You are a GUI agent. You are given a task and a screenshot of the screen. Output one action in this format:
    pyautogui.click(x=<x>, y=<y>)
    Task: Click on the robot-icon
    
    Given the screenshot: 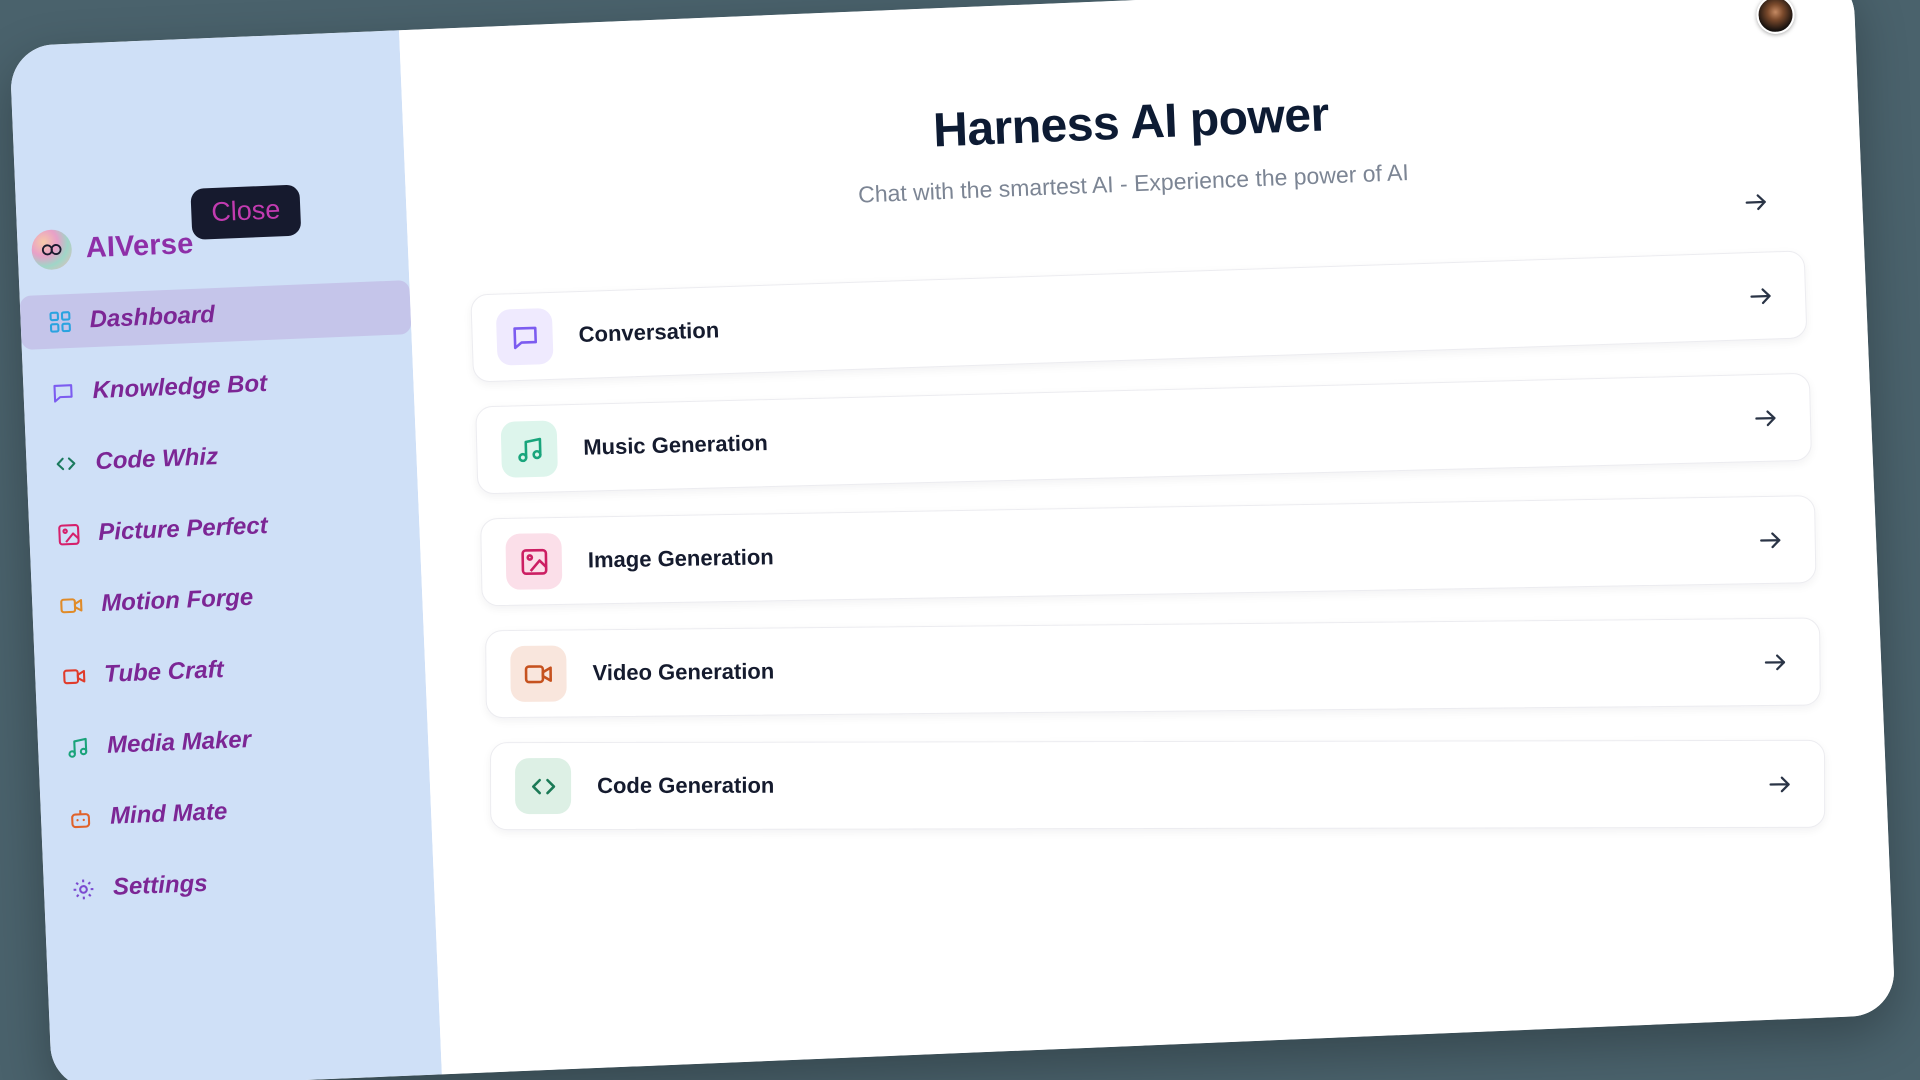 What is the action you would take?
    pyautogui.click(x=80, y=817)
    